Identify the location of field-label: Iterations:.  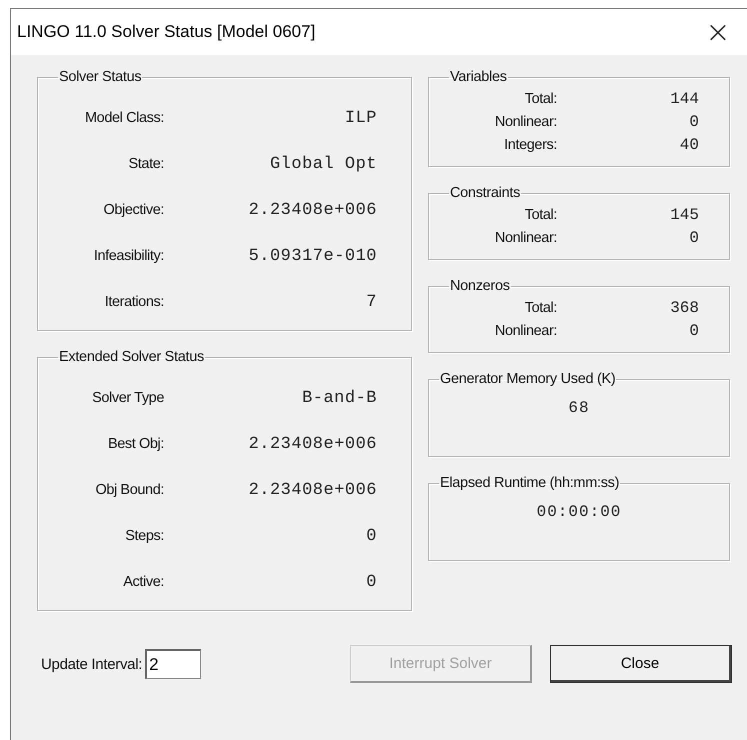
(134, 302).